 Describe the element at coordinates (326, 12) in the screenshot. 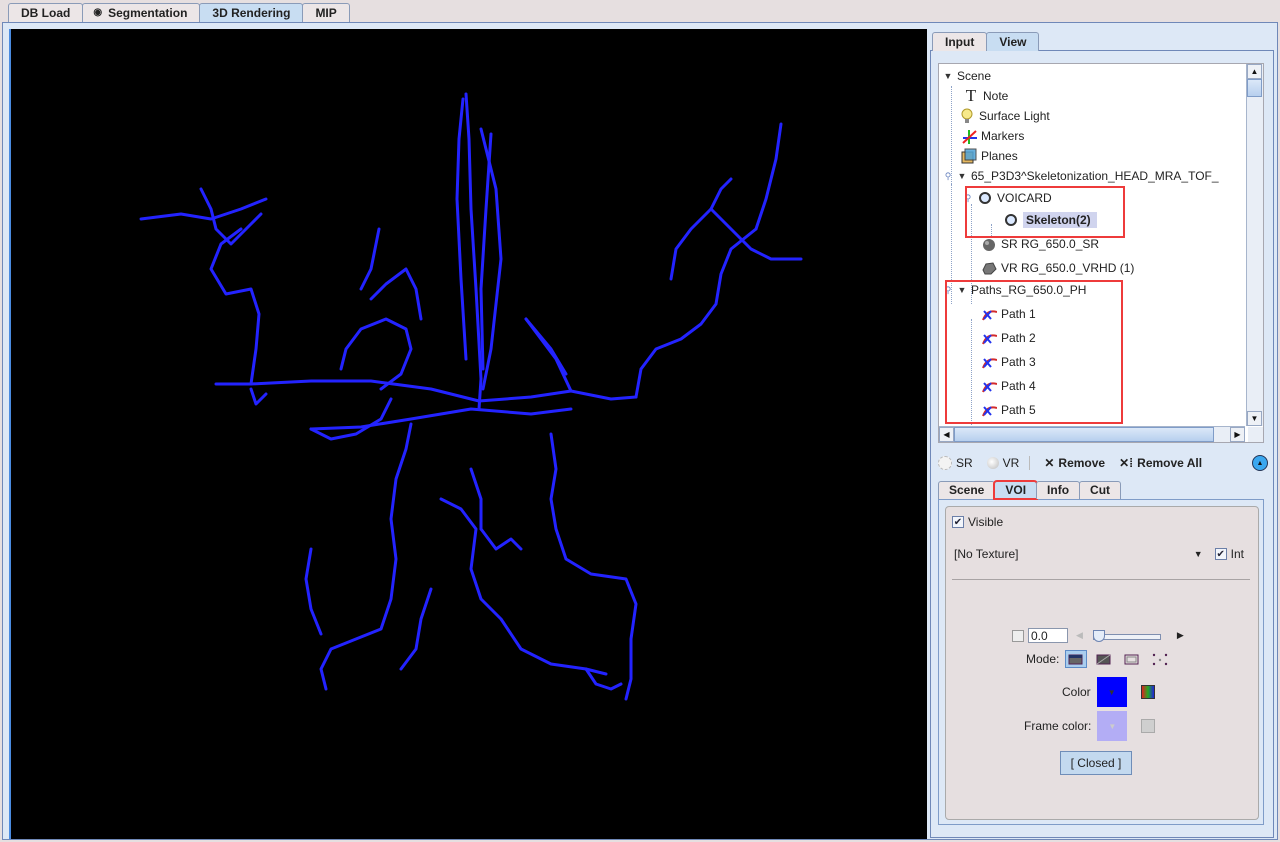

I see `tab-mip: MIP` at that location.